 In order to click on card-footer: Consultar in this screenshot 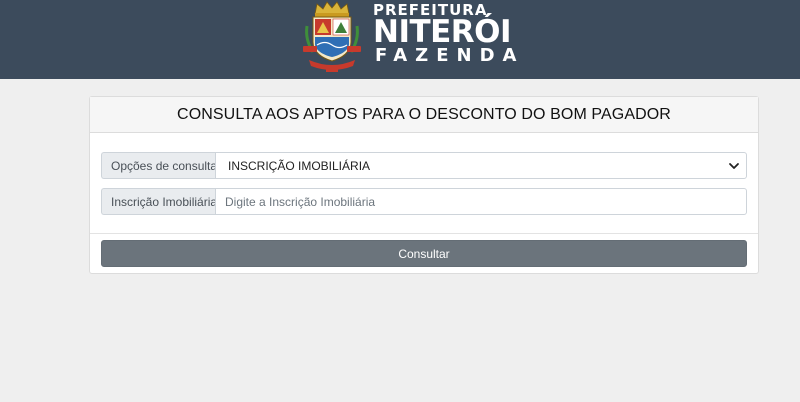, I will do `click(424, 253)`.